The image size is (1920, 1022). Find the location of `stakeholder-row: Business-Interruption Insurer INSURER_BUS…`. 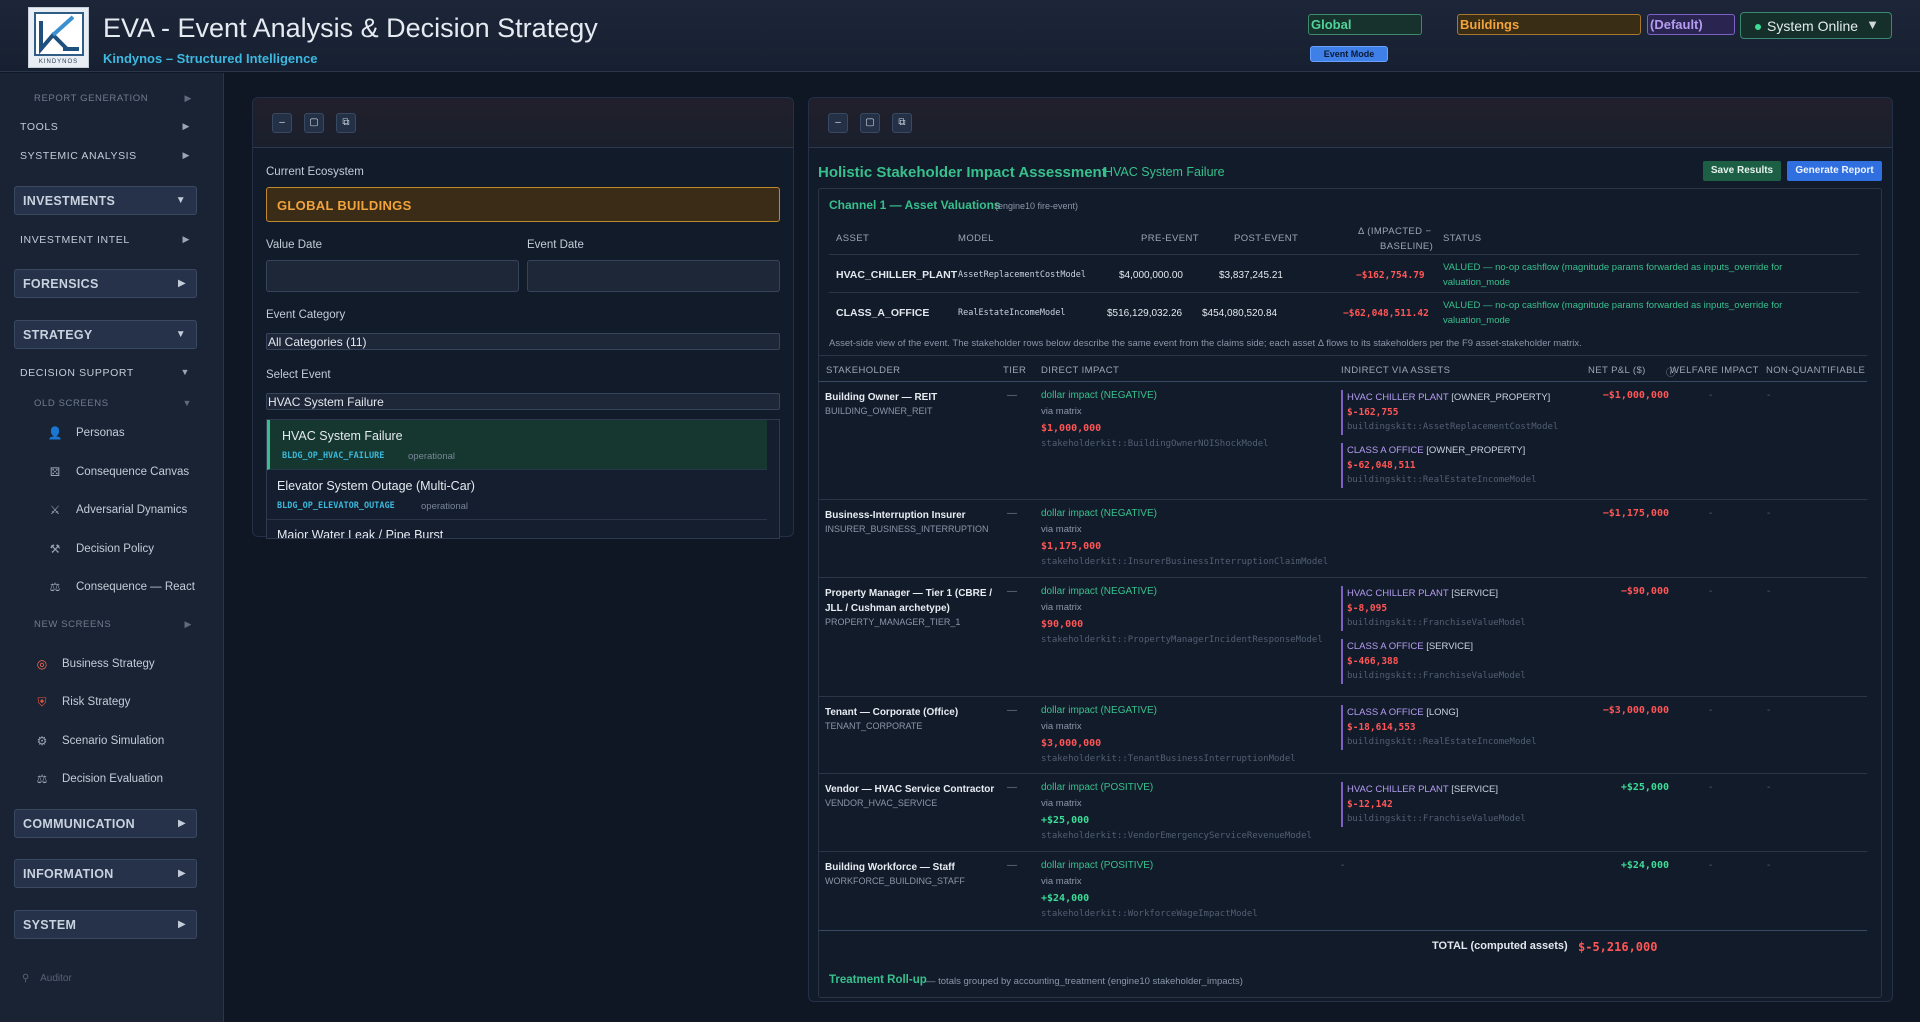

stakeholder-row: Business-Interruption Insurer INSURER_BUS… is located at coordinates (1343, 539).